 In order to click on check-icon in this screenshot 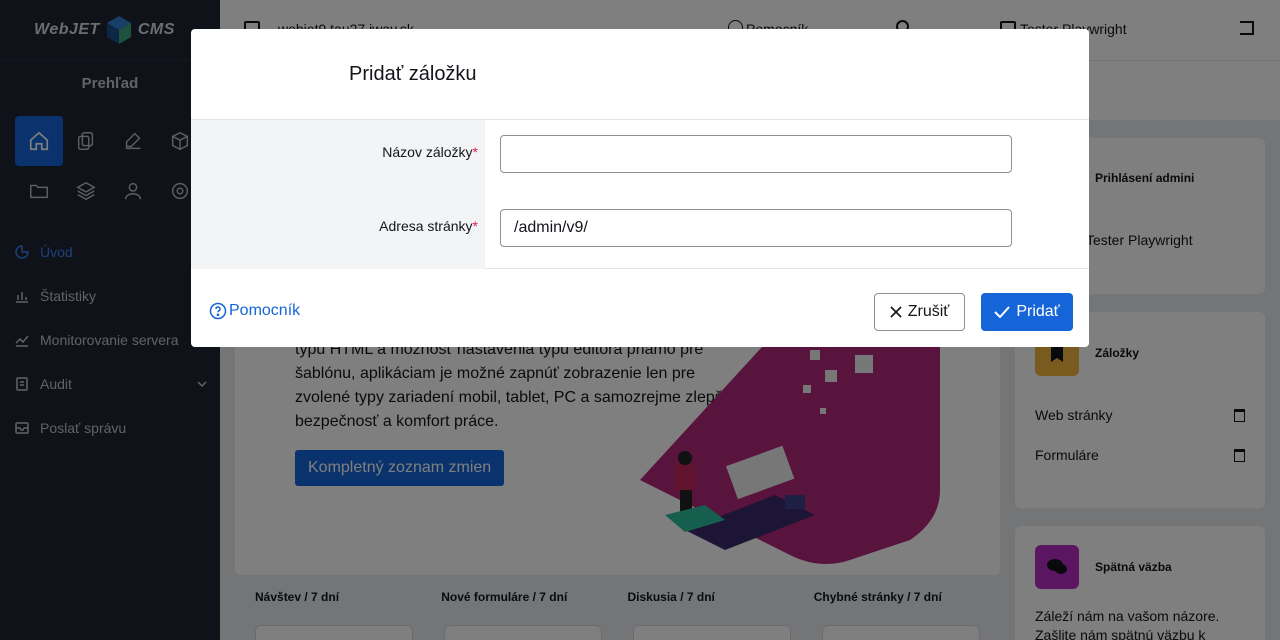, I will do `click(1002, 312)`.